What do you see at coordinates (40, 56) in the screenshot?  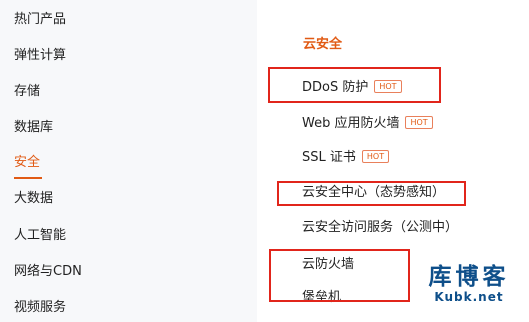 I see `sidebar-item-elastic-computing: 弹性计算` at bounding box center [40, 56].